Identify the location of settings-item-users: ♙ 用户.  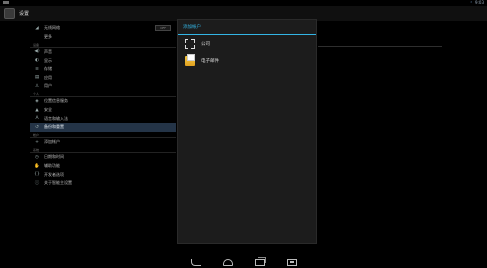
(103, 86).